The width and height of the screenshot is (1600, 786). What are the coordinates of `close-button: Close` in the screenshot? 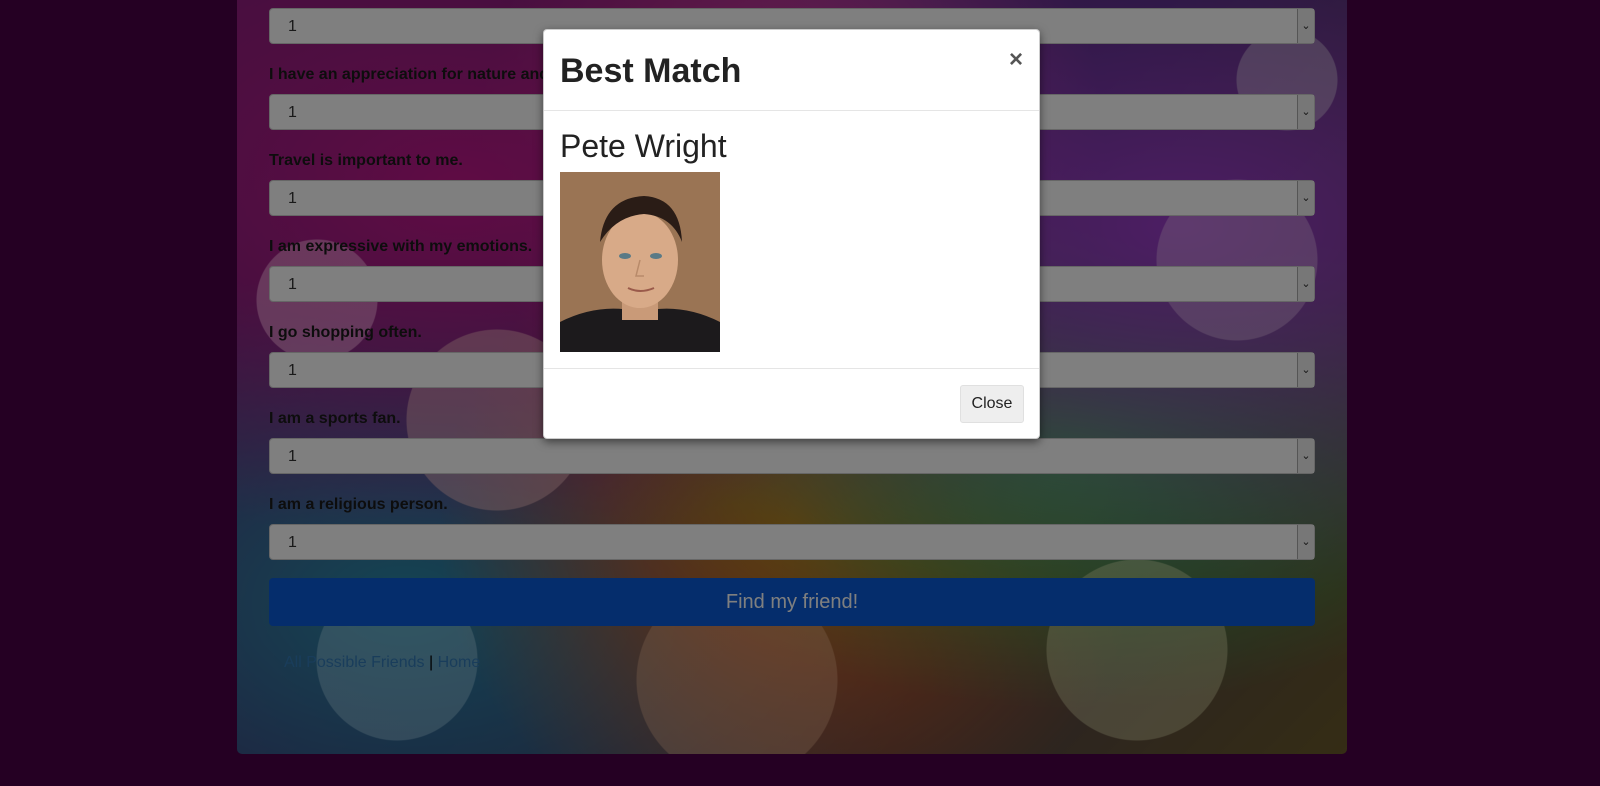 It's located at (992, 404).